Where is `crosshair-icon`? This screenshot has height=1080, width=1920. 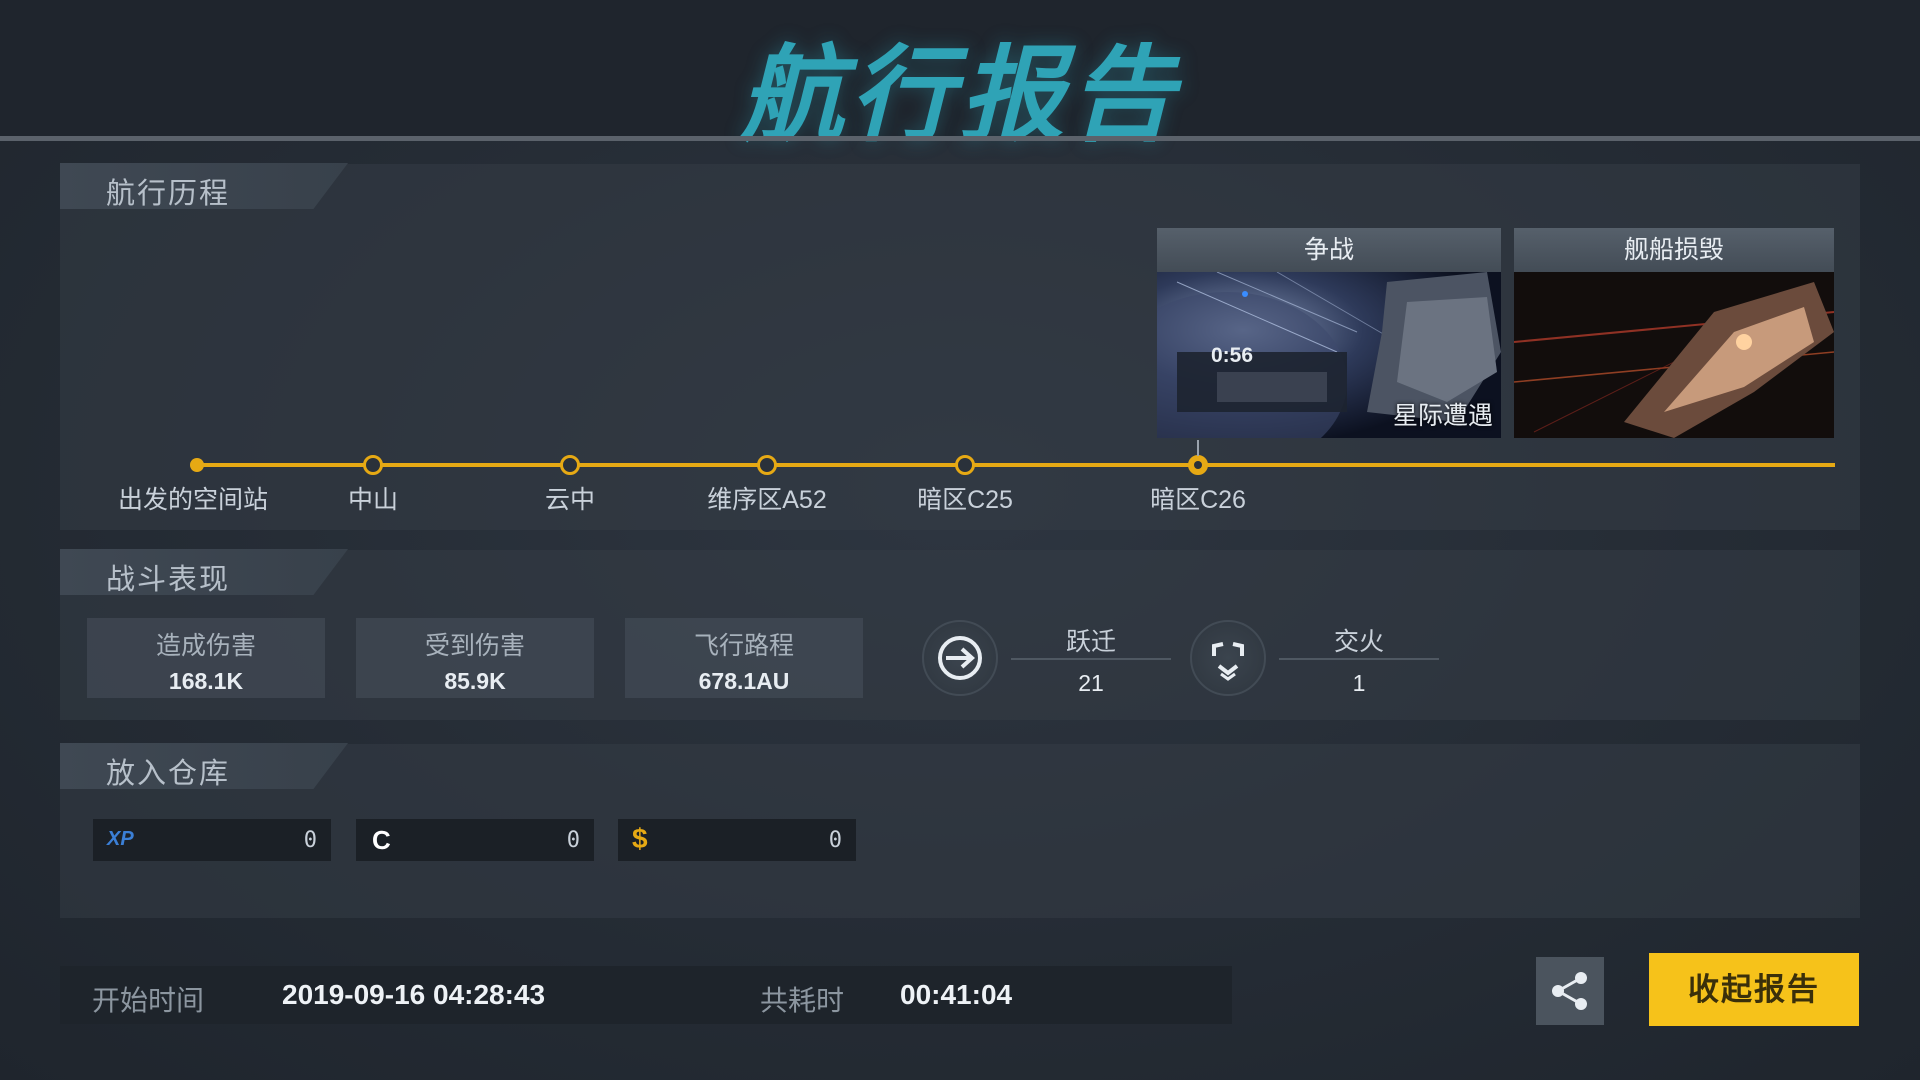 crosshair-icon is located at coordinates (1228, 658).